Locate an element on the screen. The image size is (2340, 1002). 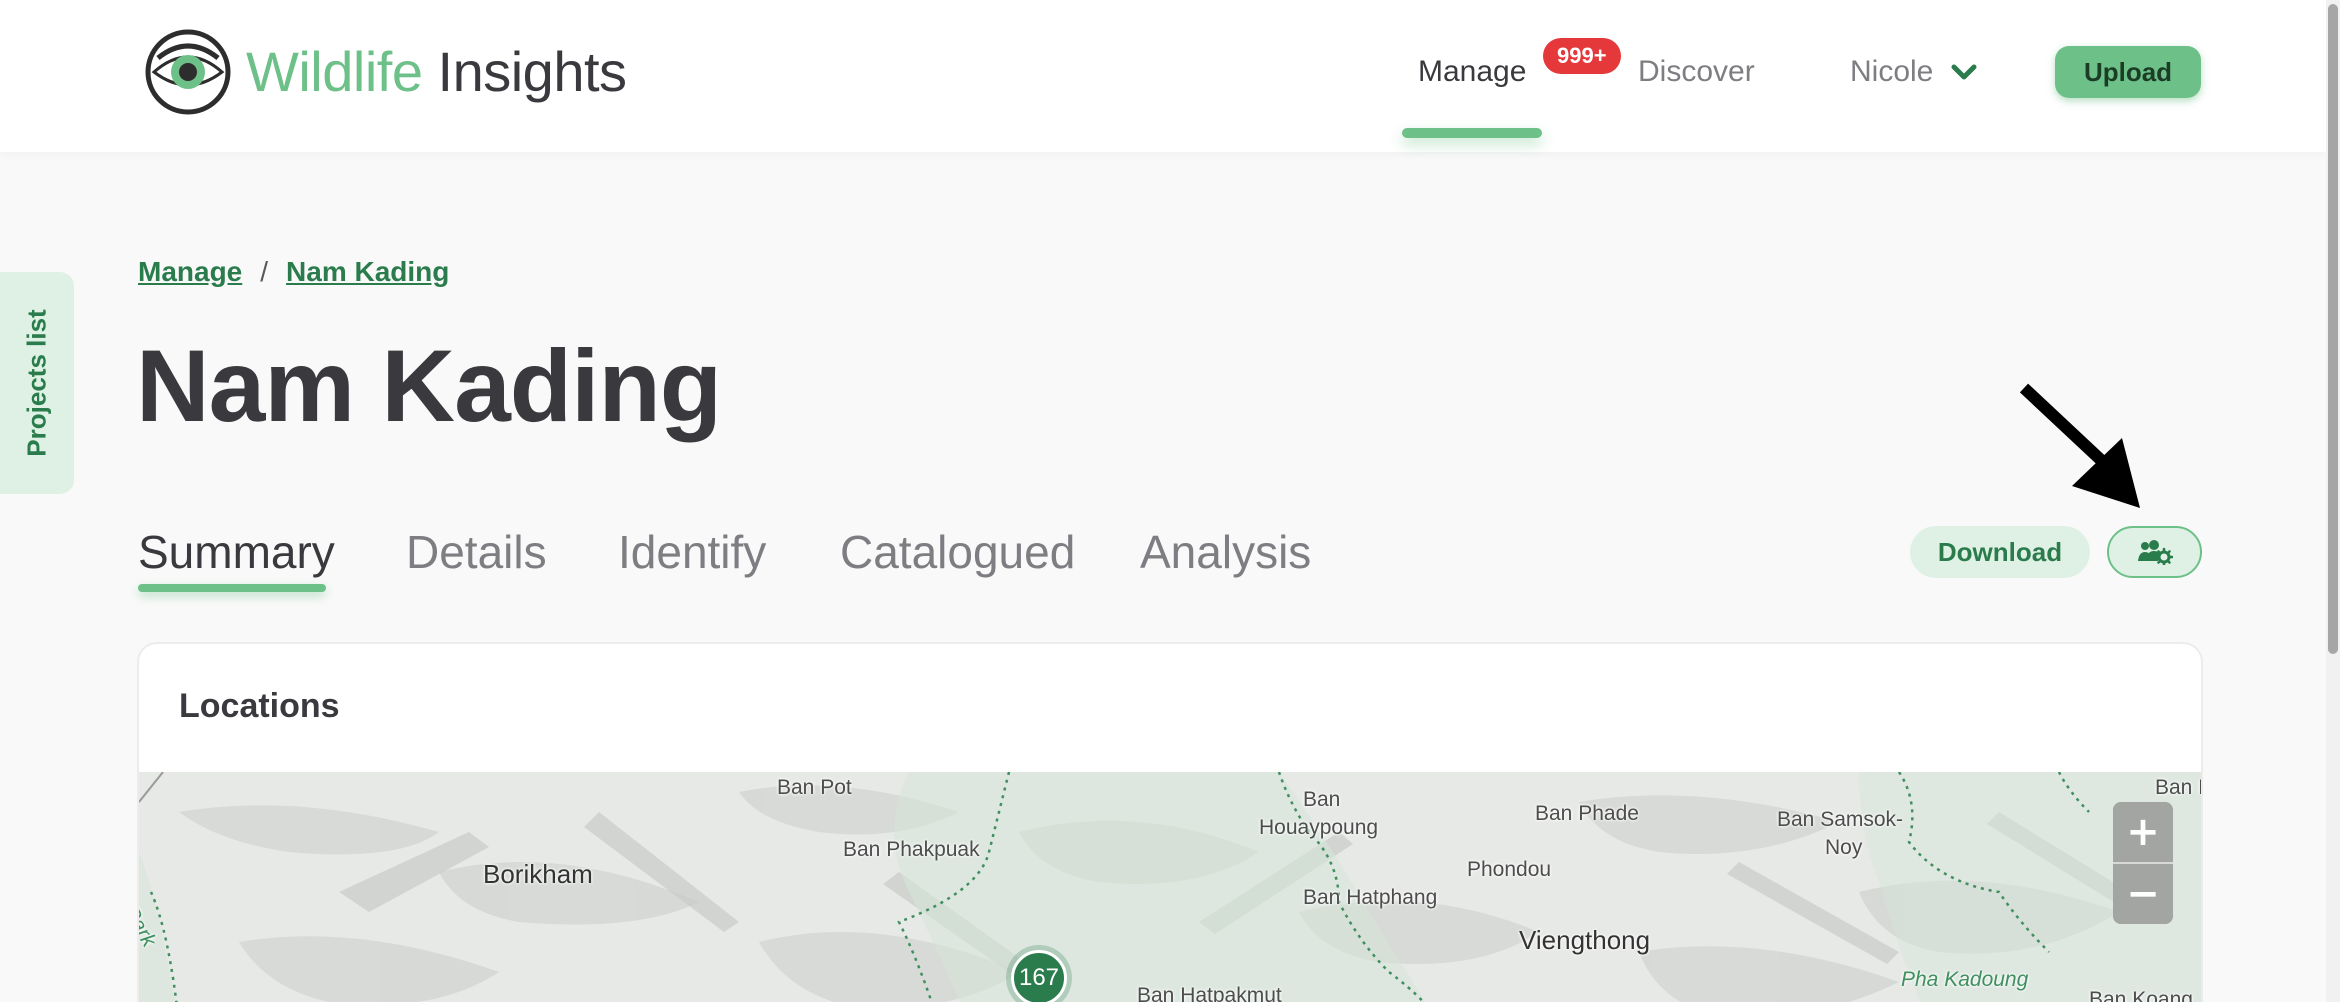
zoom-in-button: + is located at coordinates (2143, 832).